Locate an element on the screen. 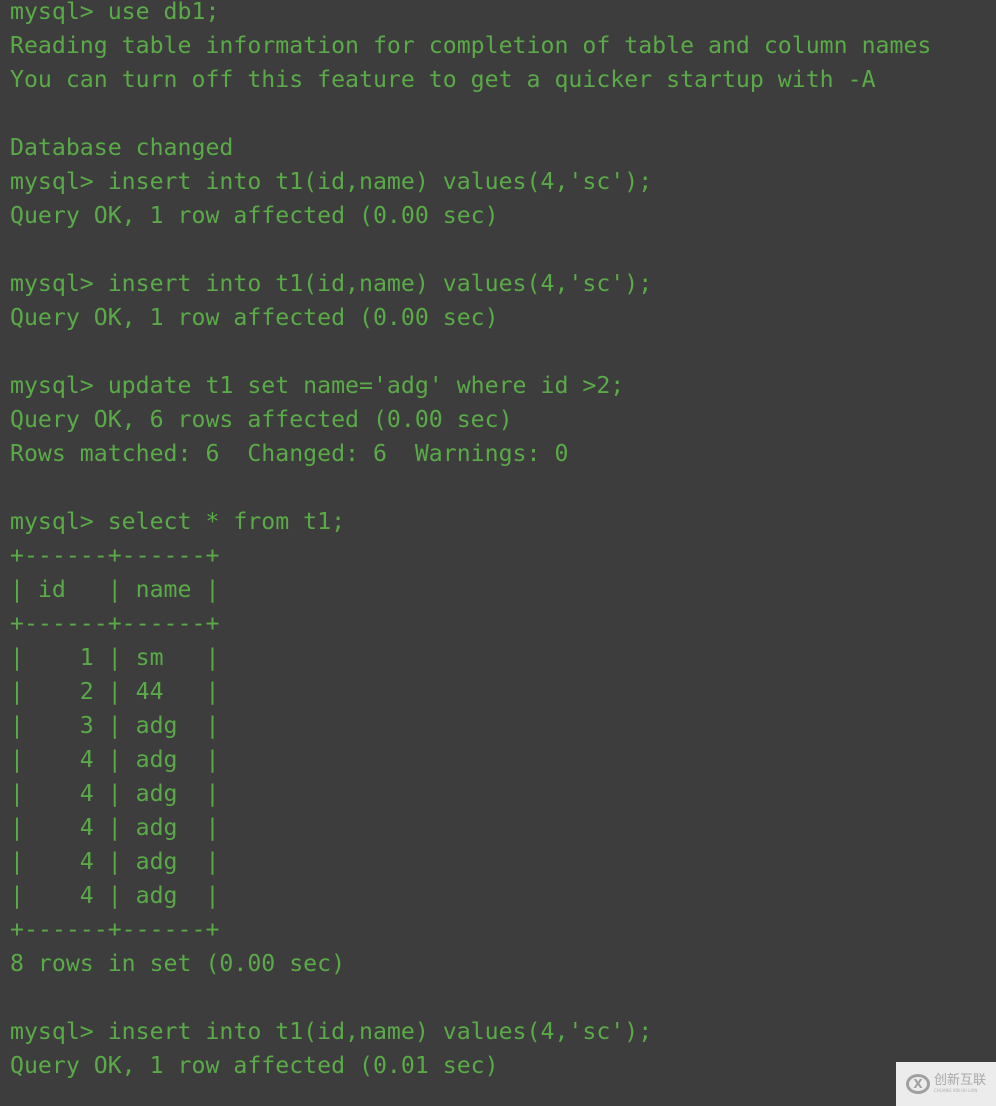 The height and width of the screenshot is (1106, 996). chuangxin-logo-icon: X is located at coordinates (917, 1084).